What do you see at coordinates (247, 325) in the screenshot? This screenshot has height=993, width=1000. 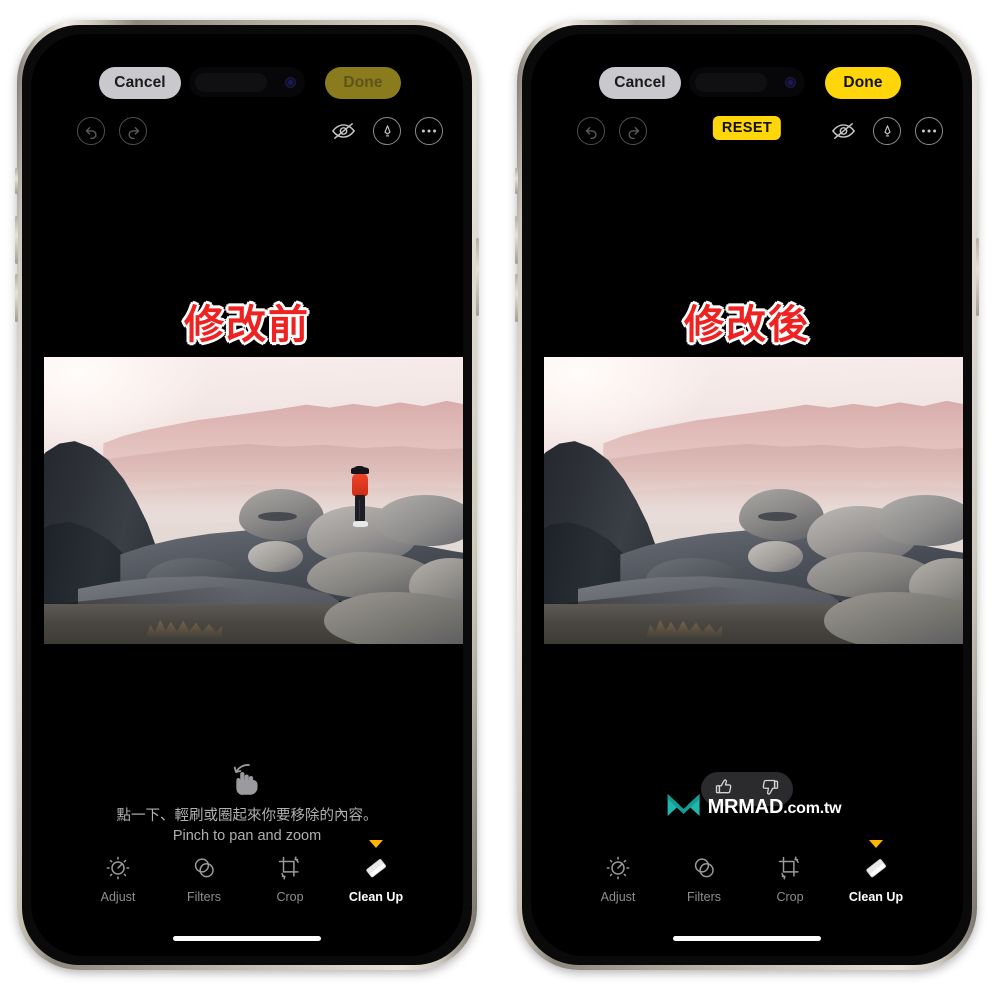 I see `caption-before: 修改前` at bounding box center [247, 325].